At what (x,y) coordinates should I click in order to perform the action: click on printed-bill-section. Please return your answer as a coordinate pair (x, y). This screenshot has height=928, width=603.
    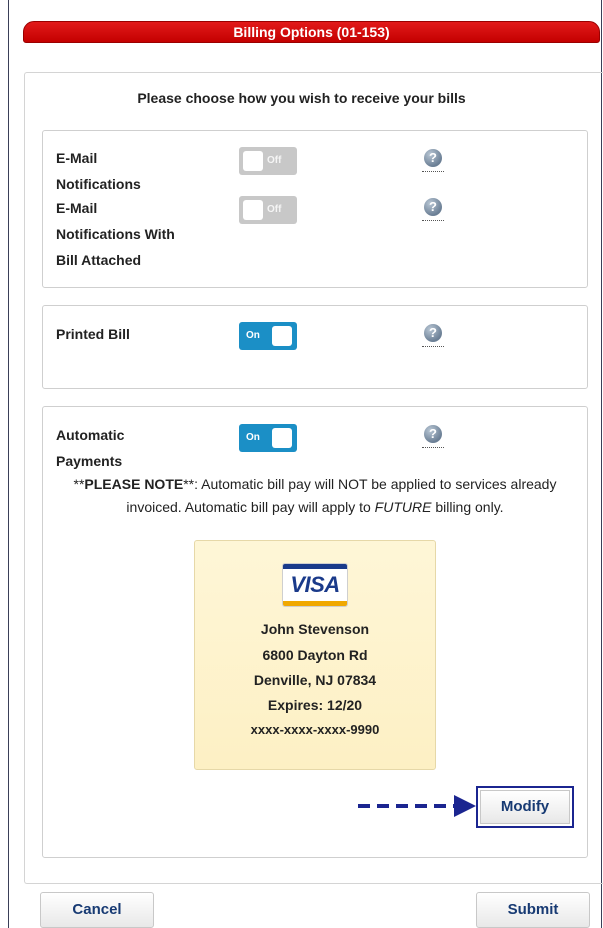
    Looking at the image, I should click on (315, 347).